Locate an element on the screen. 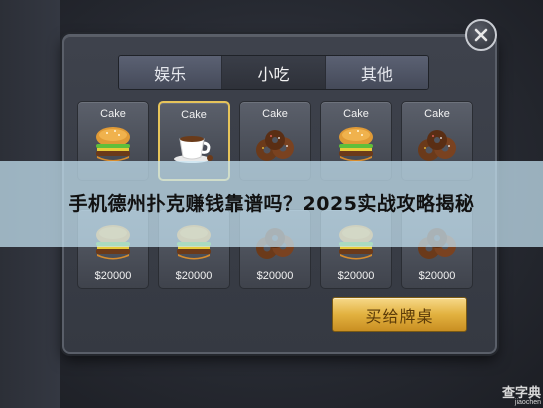 This screenshot has width=543, height=408. category-tabs: 娱乐 小吃 其他 is located at coordinates (273, 72).